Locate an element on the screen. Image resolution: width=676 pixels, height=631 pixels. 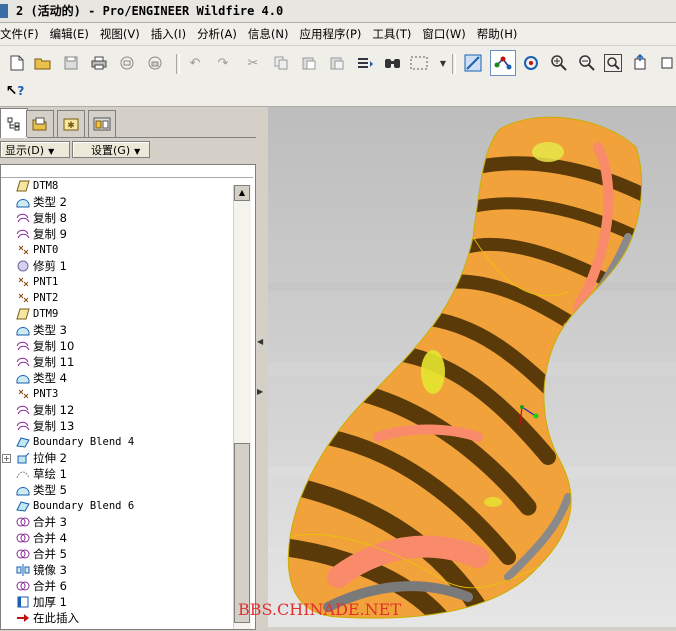
menu-info: 信息(N) is located at coordinates (269, 34).